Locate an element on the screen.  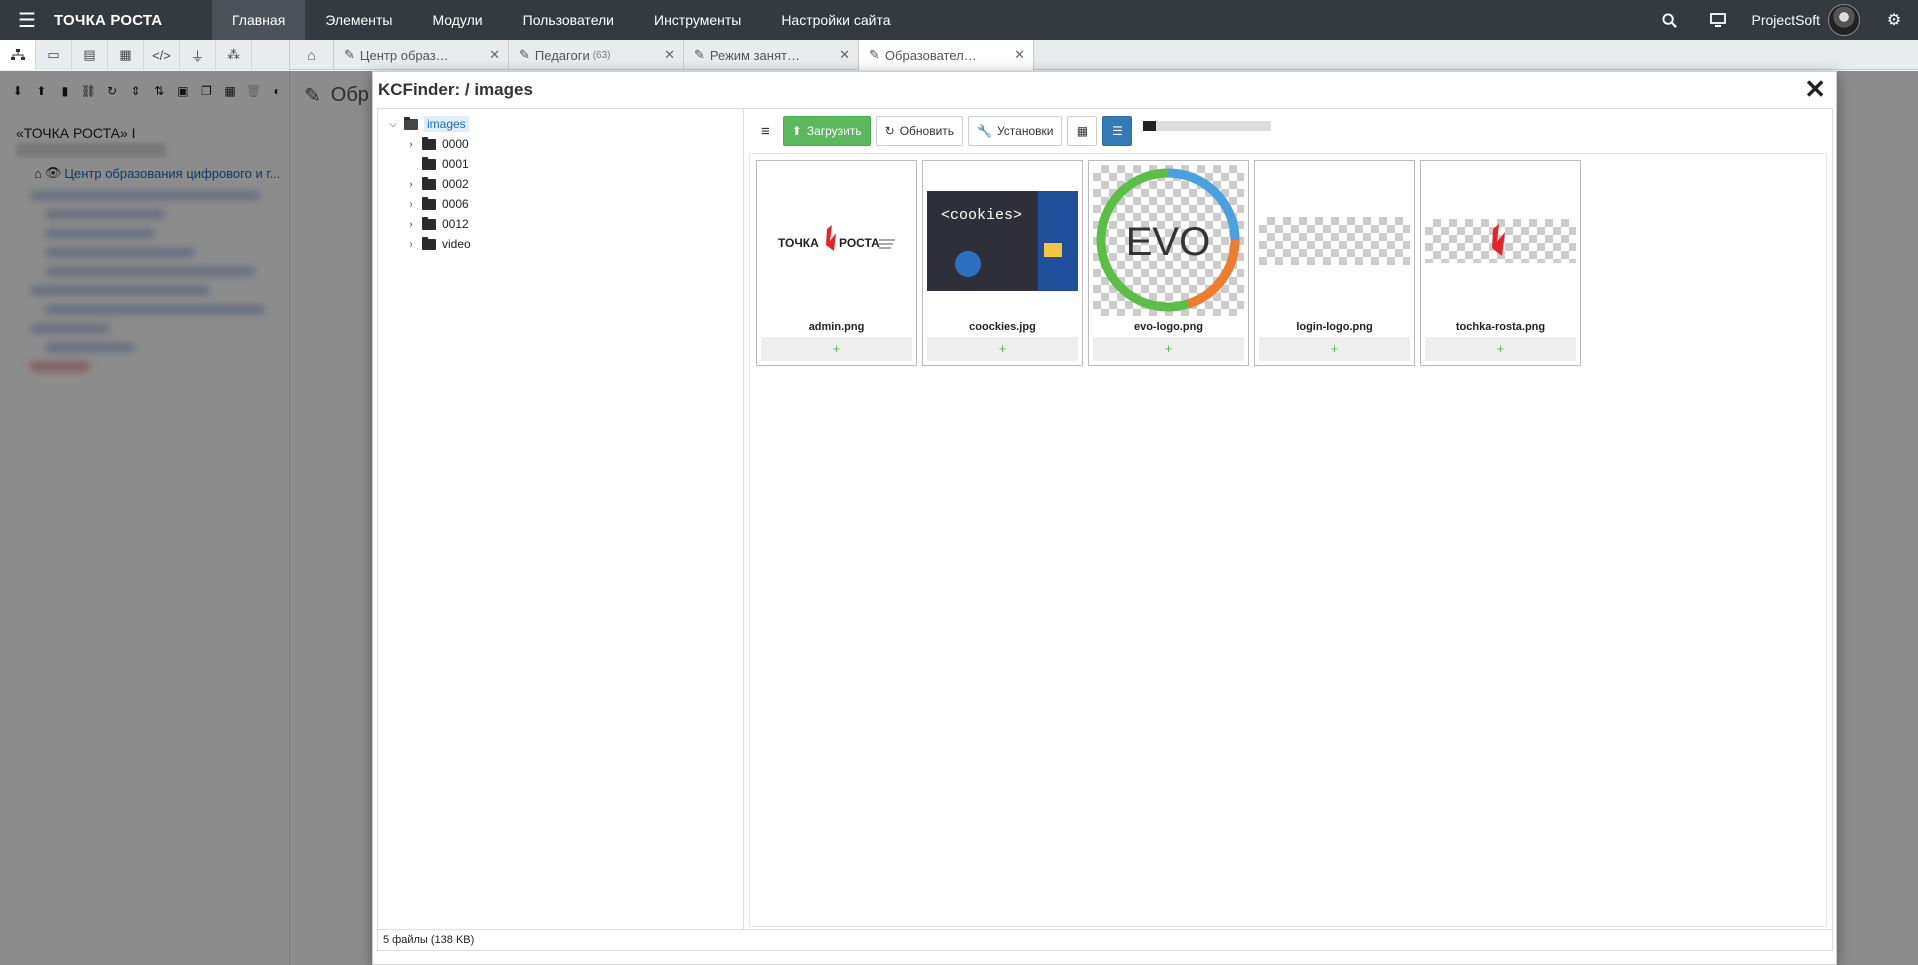
preview-monitor-icon is located at coordinates (1718, 20).